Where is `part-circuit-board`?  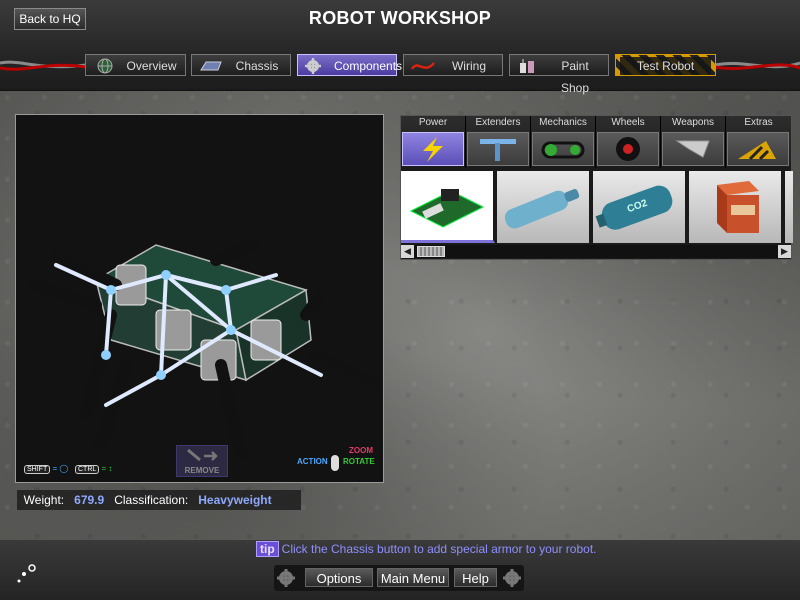 part-circuit-board is located at coordinates (448, 207).